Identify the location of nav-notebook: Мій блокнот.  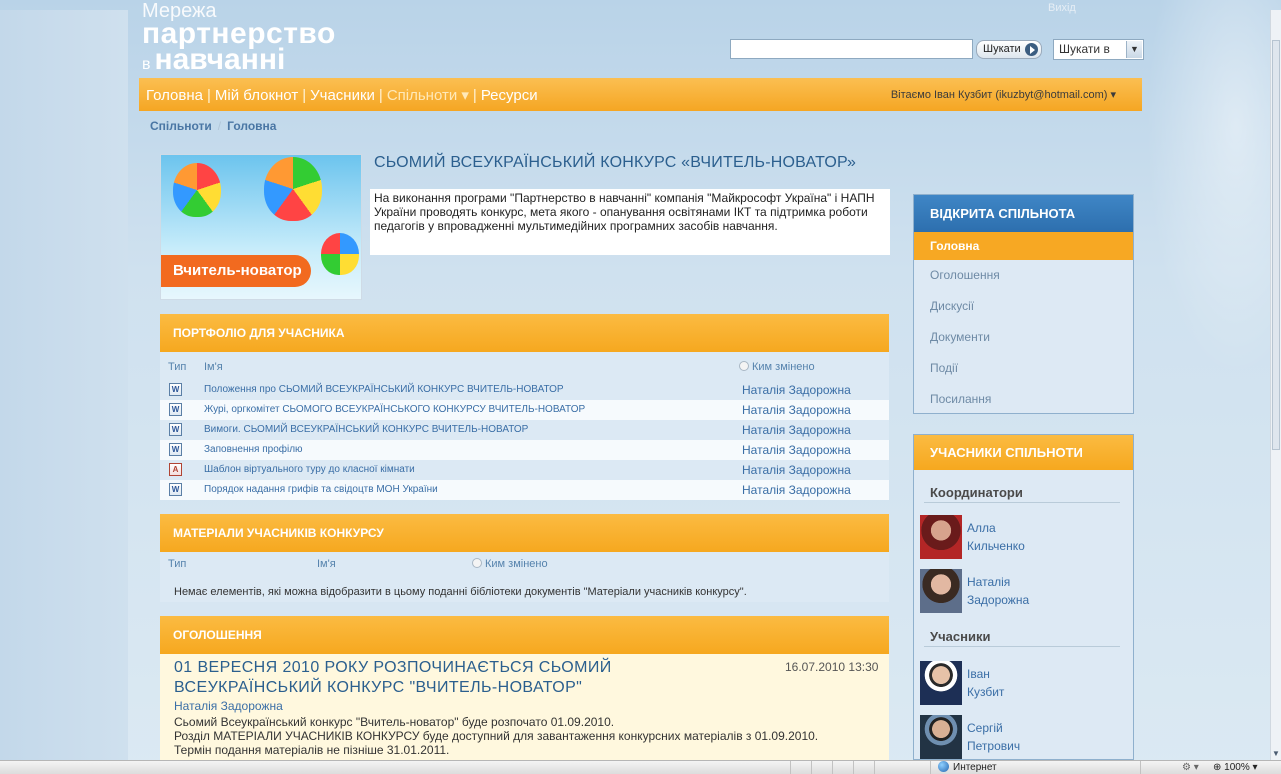
(256, 95).